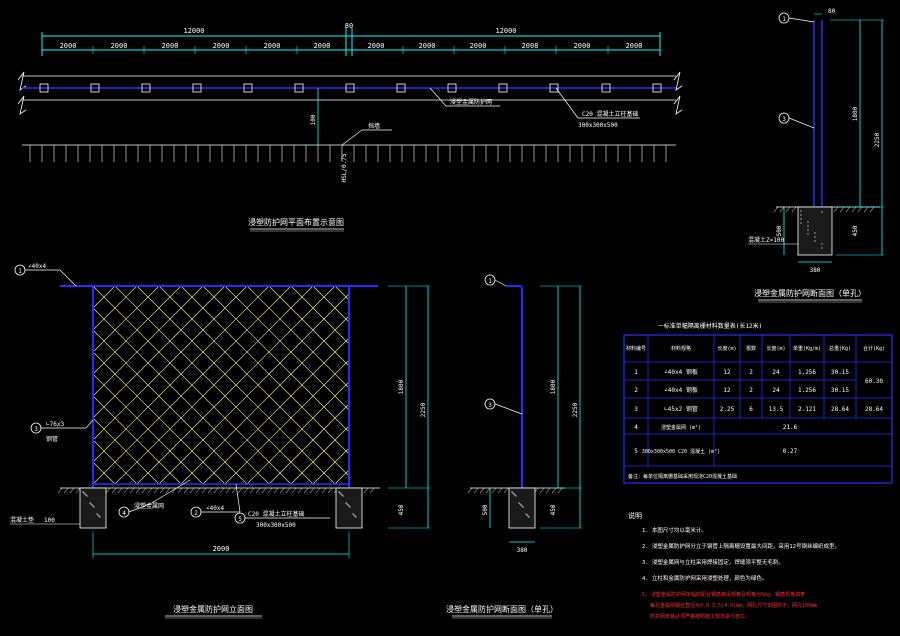  Describe the element at coordinates (874, 348) in the screenshot. I see `table-header: 合计(Kg)` at that location.